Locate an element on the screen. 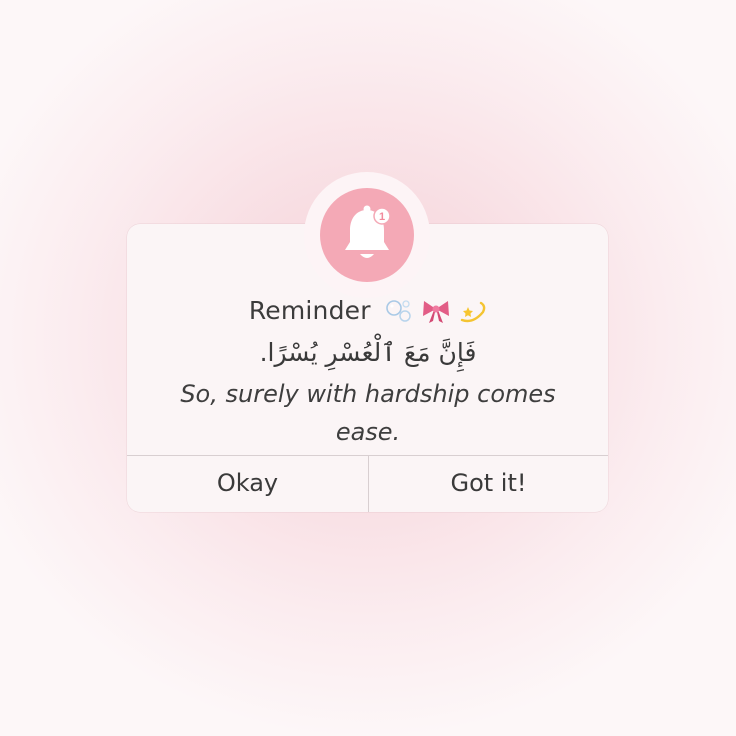  okay-button: Okay is located at coordinates (247, 484).